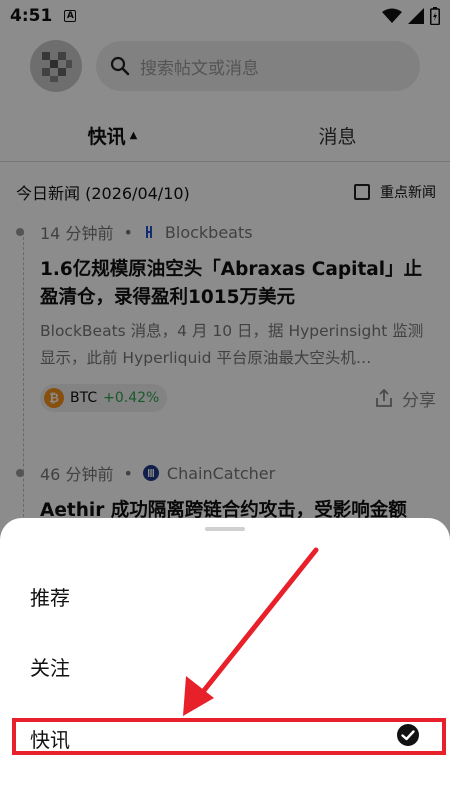  Describe the element at coordinates (50, 666) in the screenshot. I see `sheet-item-following: 关注` at that location.